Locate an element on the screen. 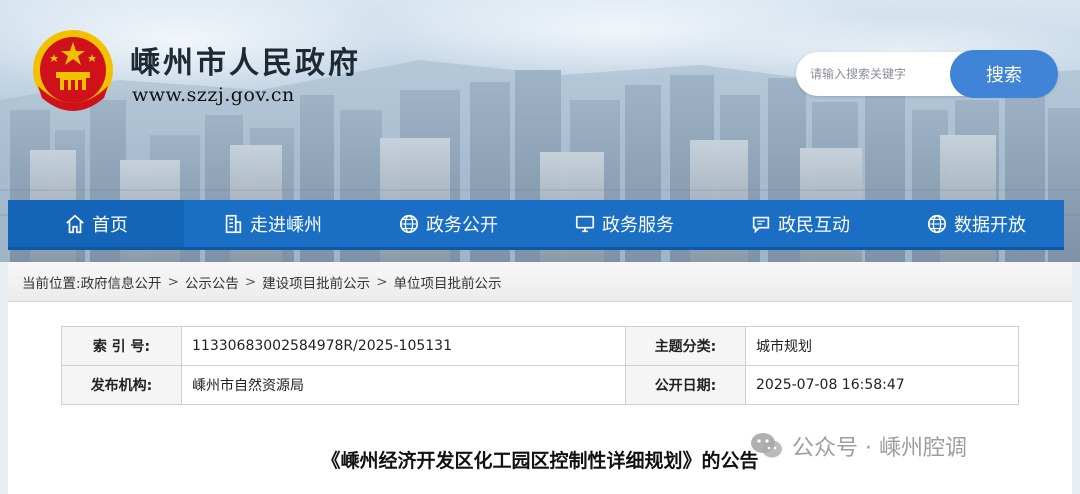 The width and height of the screenshot is (1080, 494). nav-item-label: 首页 is located at coordinates (110, 225).